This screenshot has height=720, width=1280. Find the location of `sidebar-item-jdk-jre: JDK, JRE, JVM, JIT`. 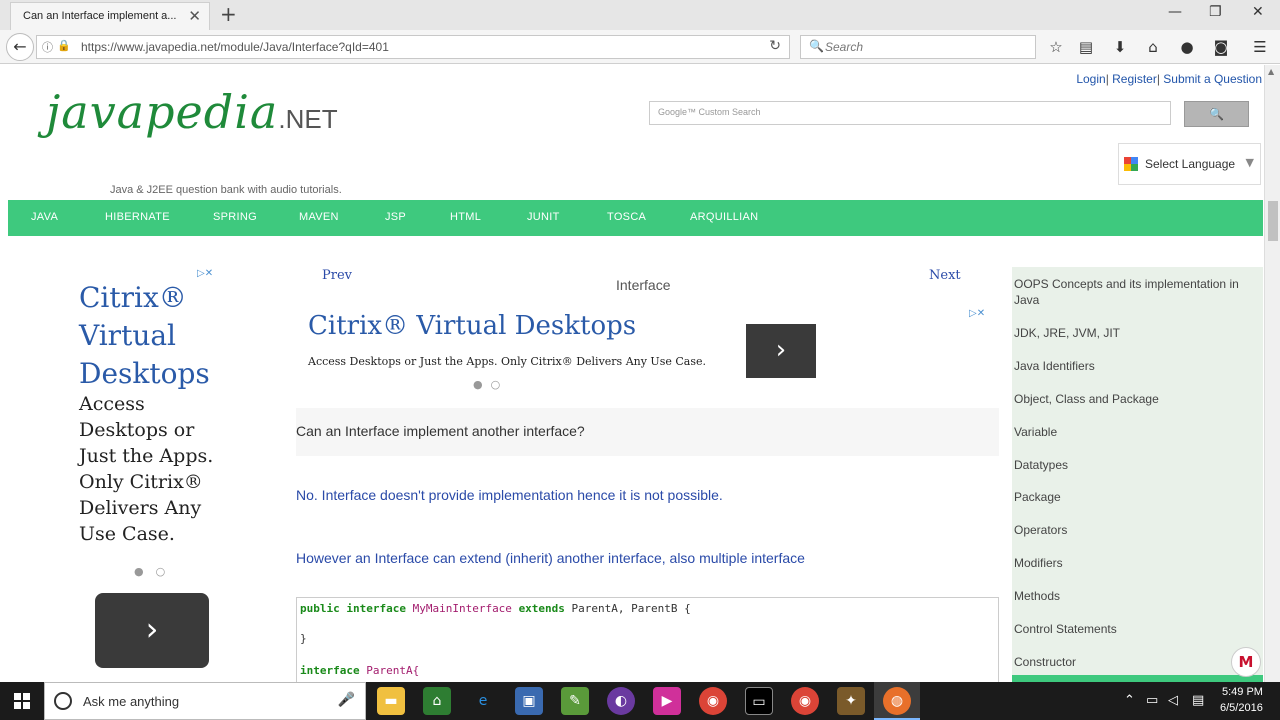

sidebar-item-jdk-jre: JDK, JRE, JVM, JIT is located at coordinates (1134, 333).